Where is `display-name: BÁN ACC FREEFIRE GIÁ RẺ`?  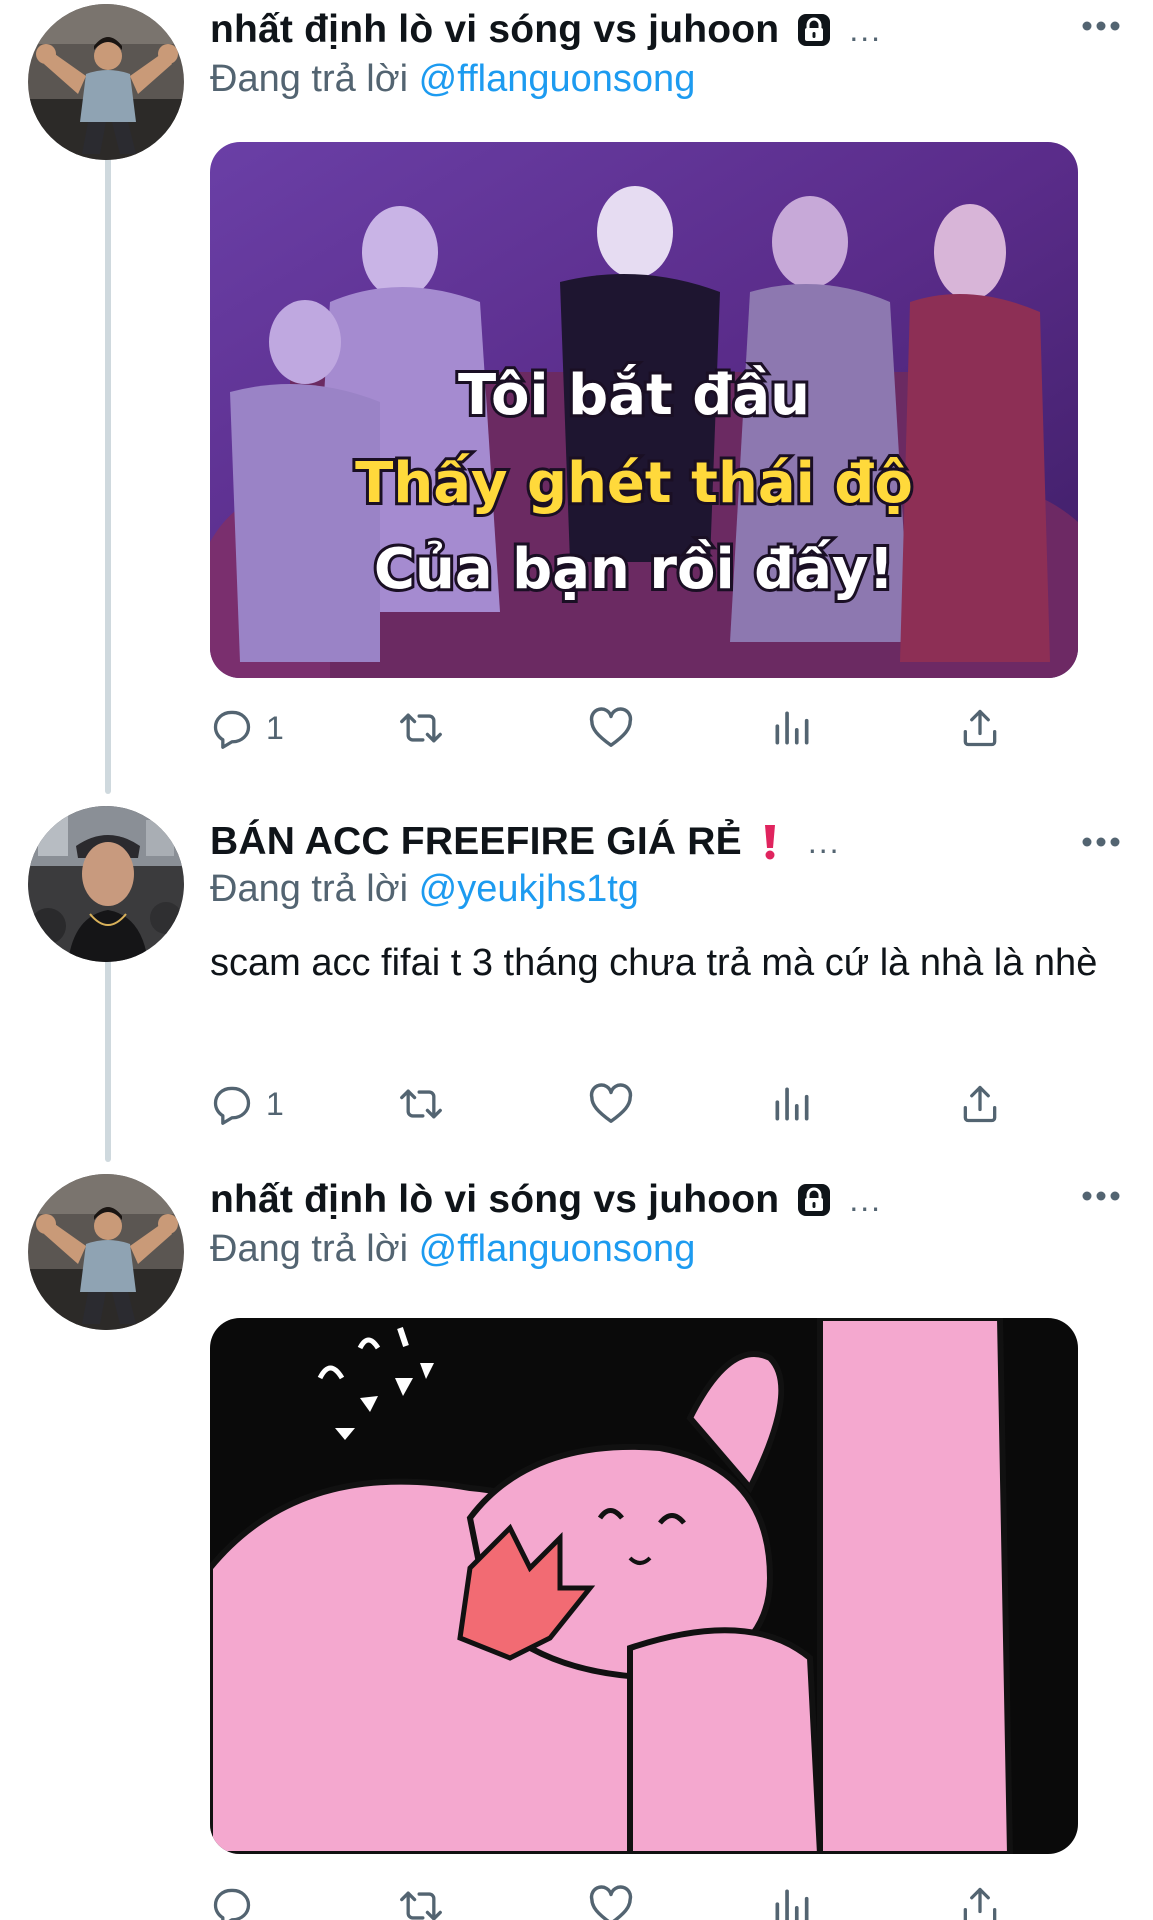 display-name: BÁN ACC FREEFIRE GIÁ RẺ is located at coordinates (476, 842).